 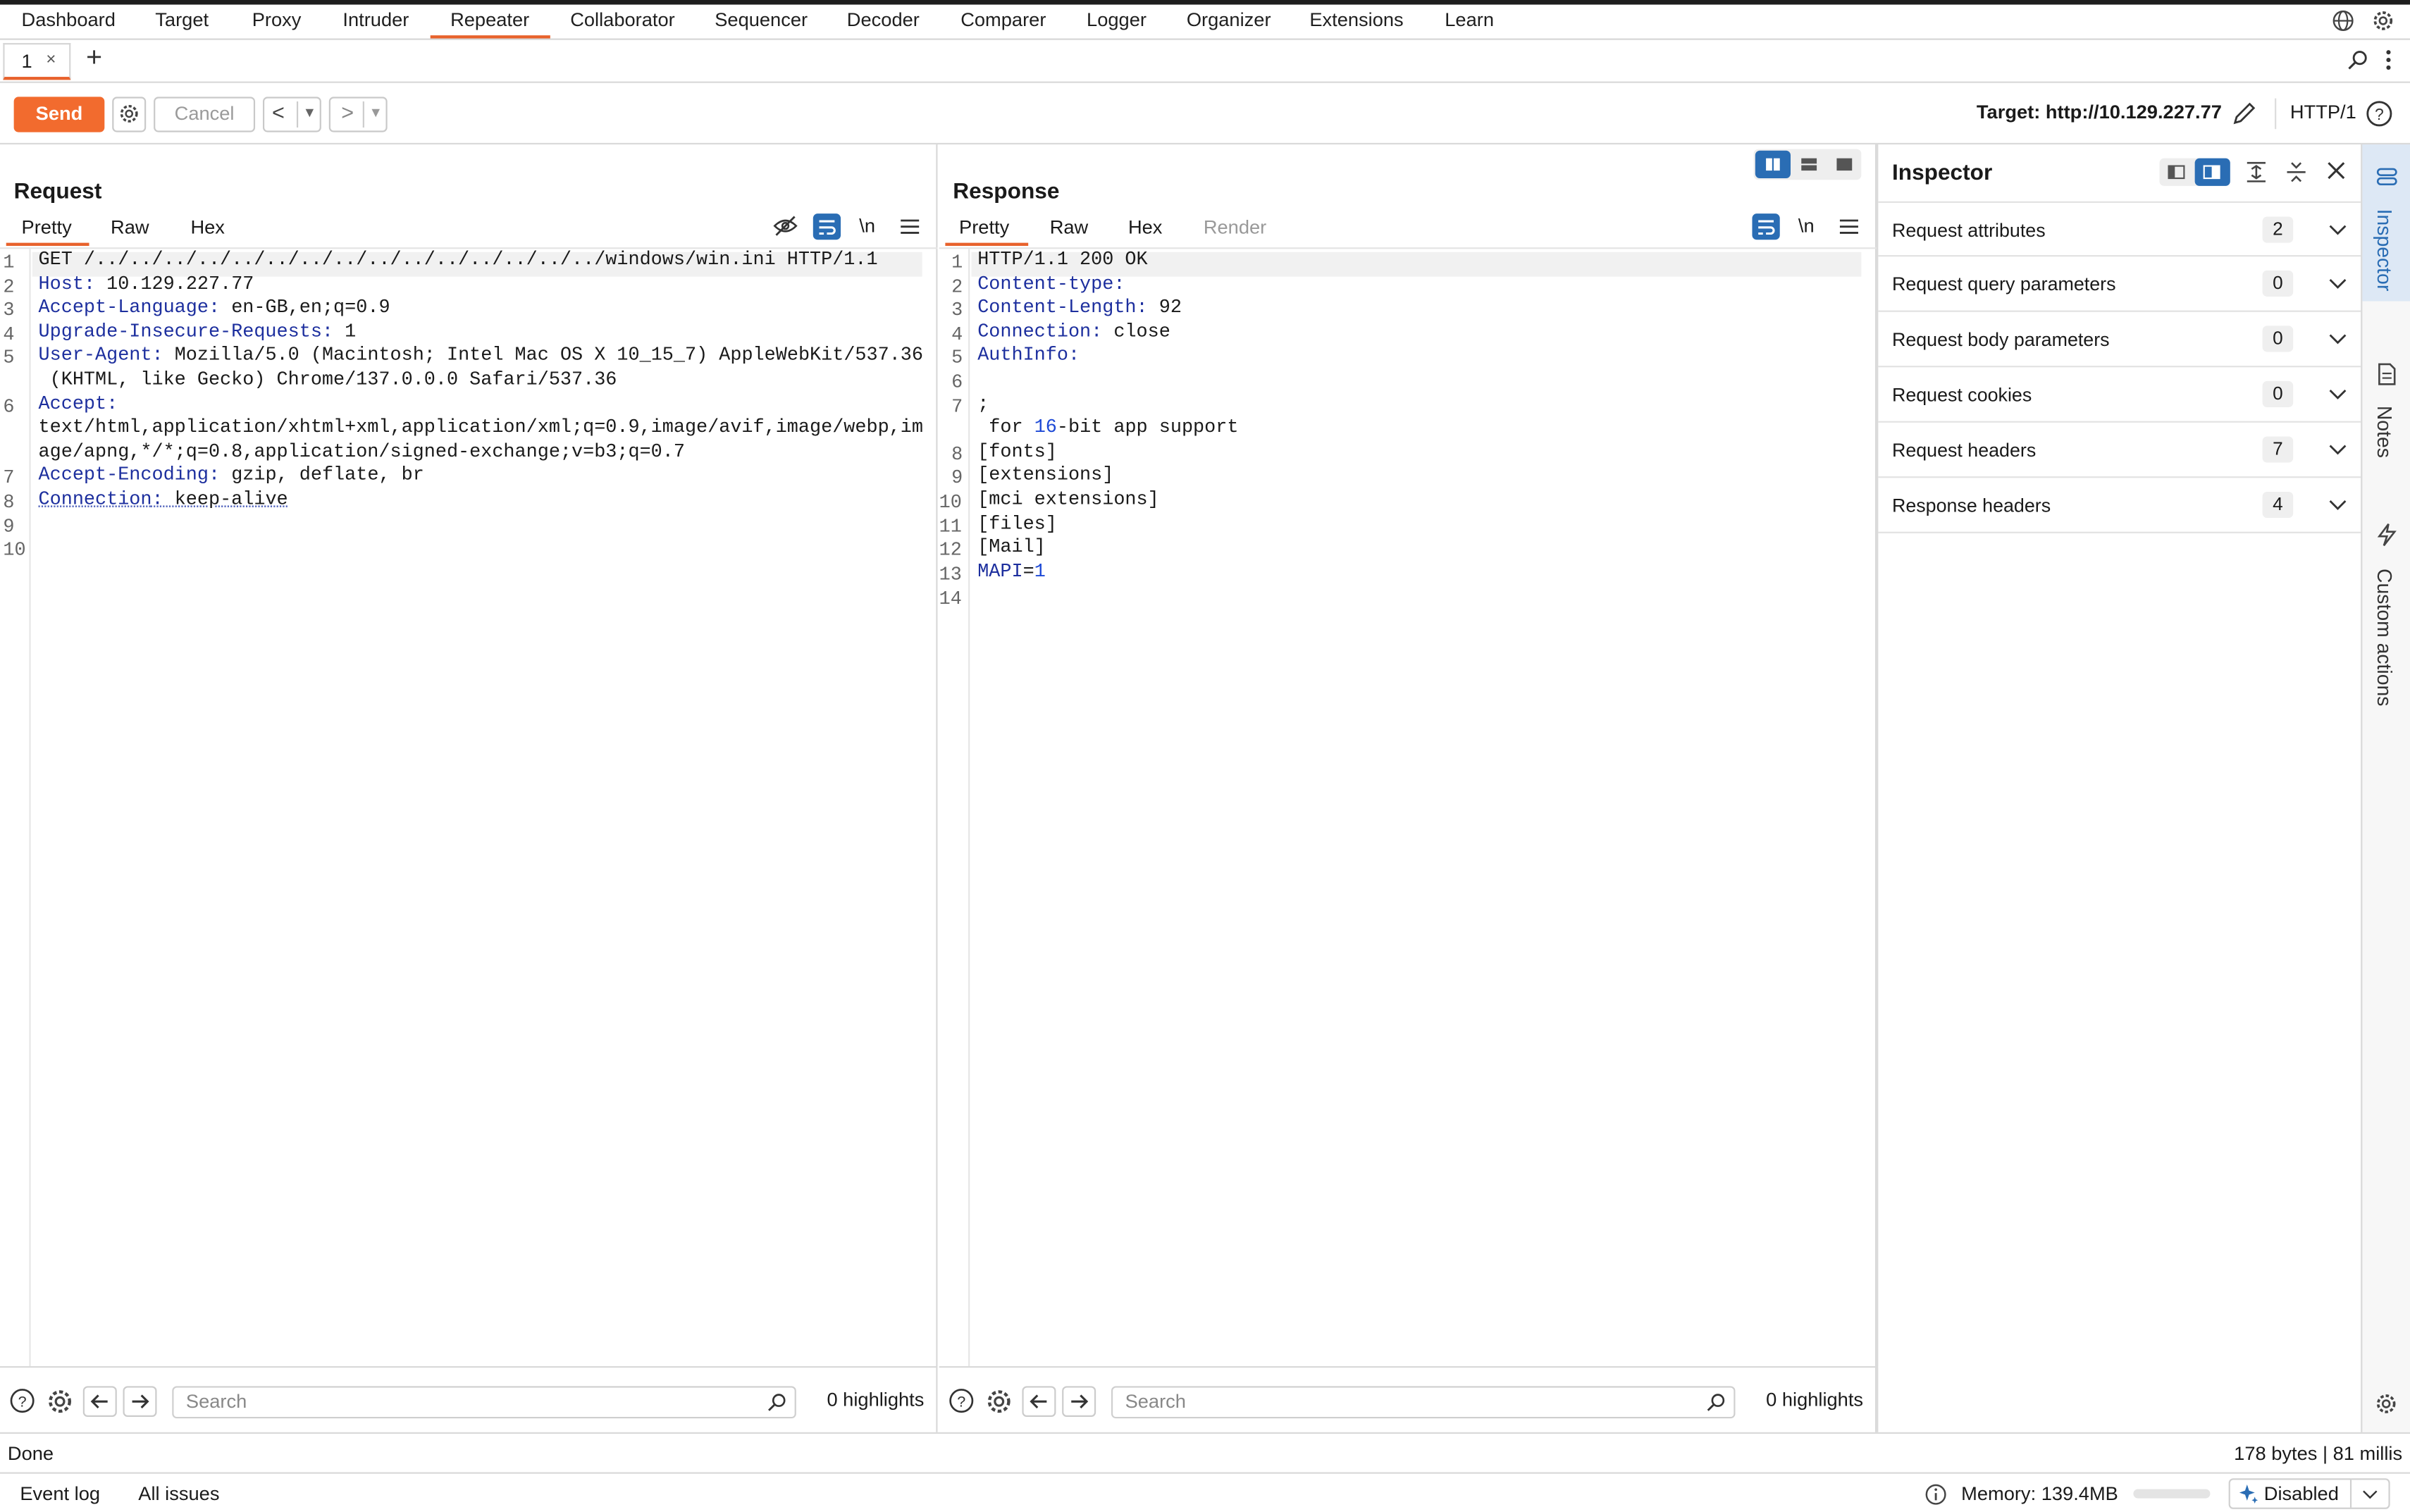 I want to click on add-tab-plus-icon: +, so click(x=94, y=58).